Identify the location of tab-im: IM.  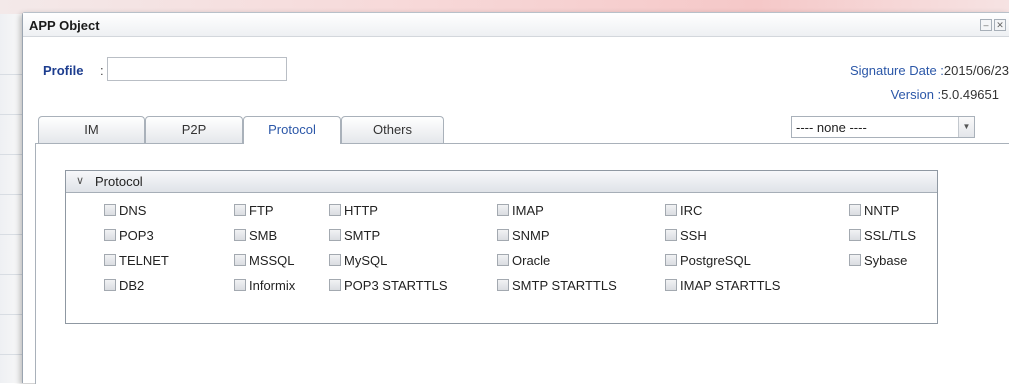
(91, 129).